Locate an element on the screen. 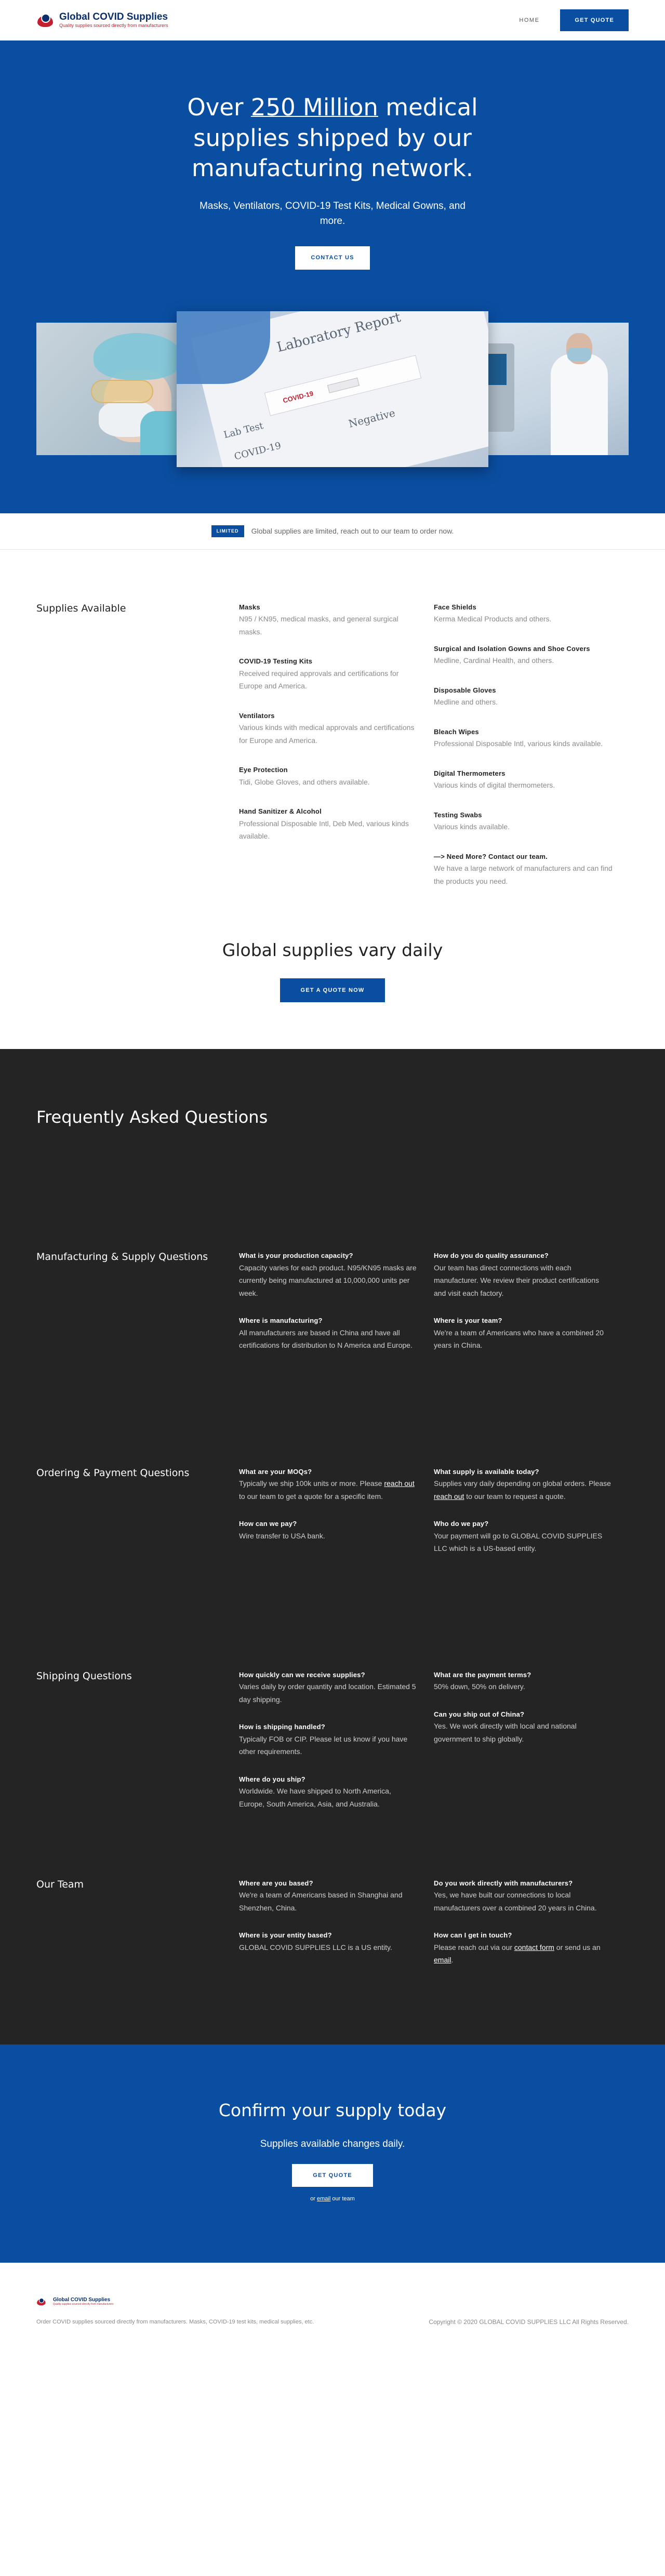 This screenshot has height=2576, width=665. email-link: email is located at coordinates (442, 1960).